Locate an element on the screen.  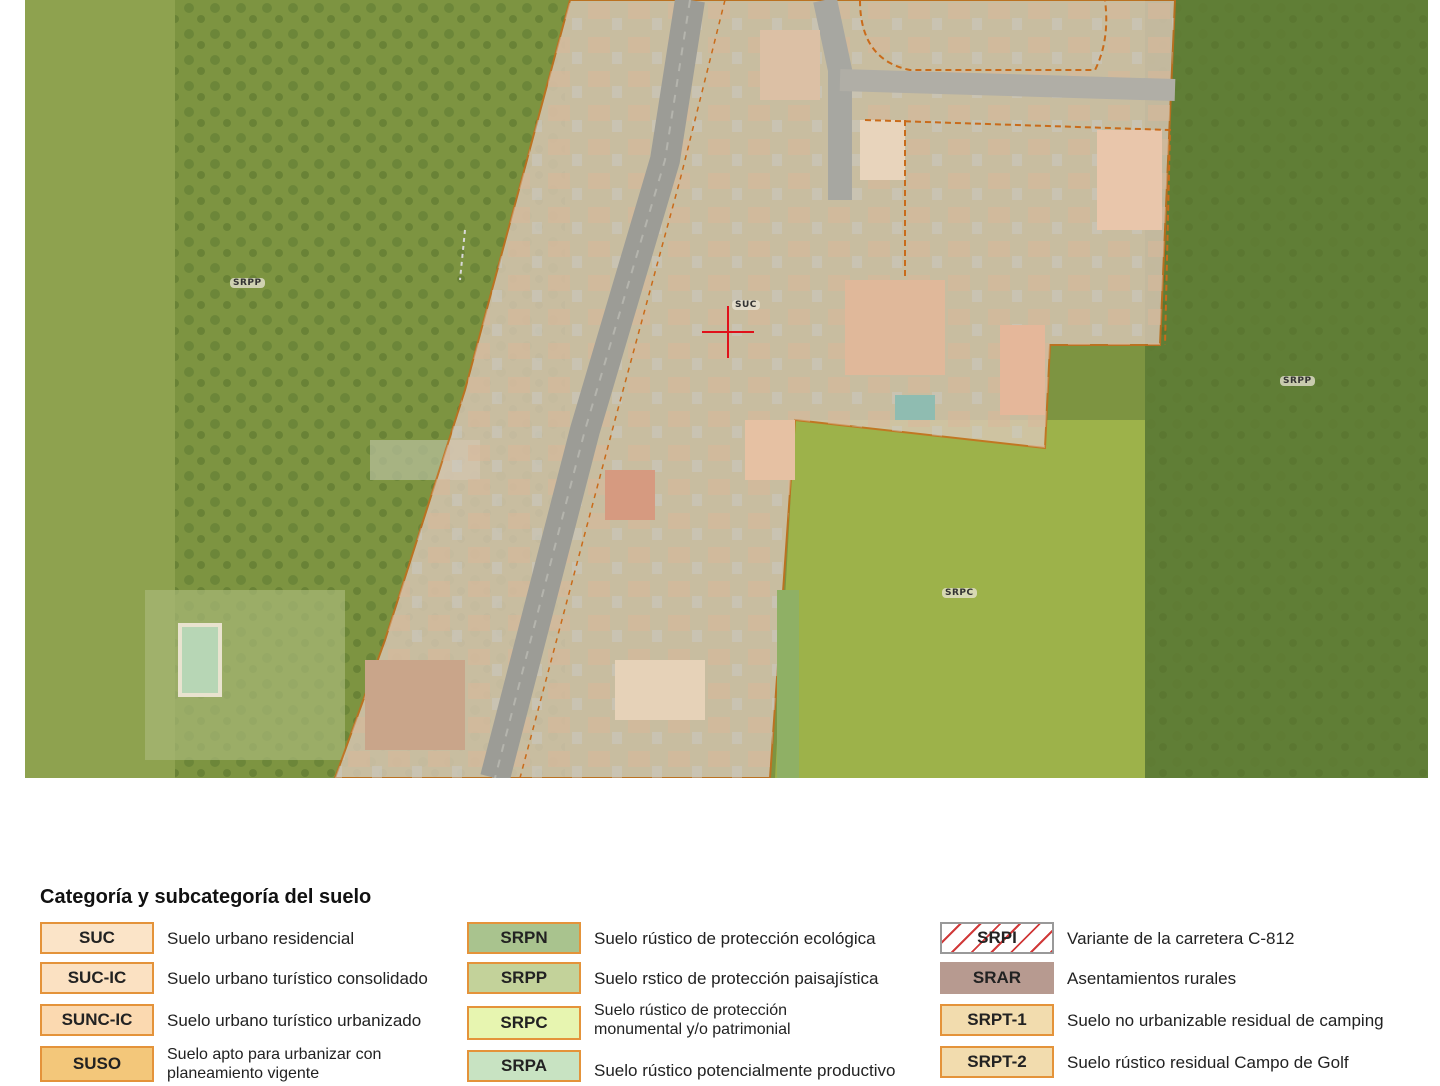
legend-description: Suelo rstico de protección paisajística is located at coordinates (736, 978).